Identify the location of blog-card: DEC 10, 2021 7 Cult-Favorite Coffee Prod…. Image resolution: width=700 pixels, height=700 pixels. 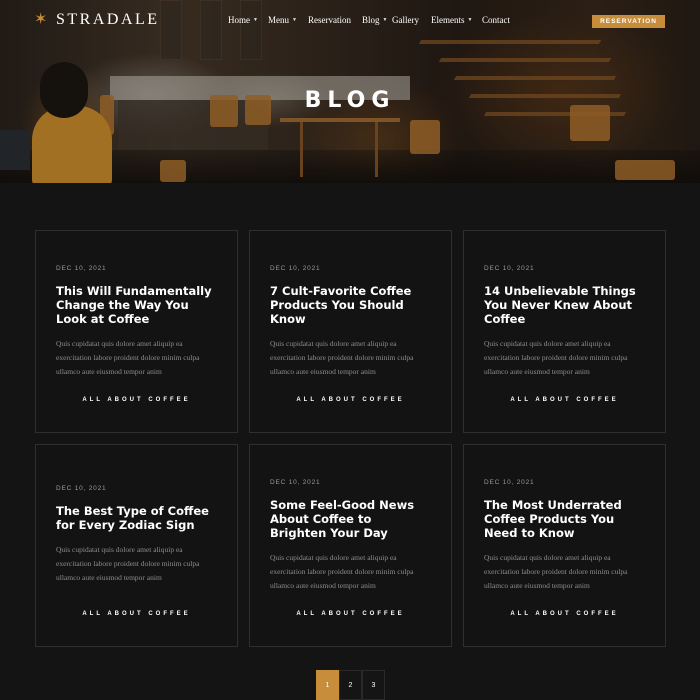
(350, 331).